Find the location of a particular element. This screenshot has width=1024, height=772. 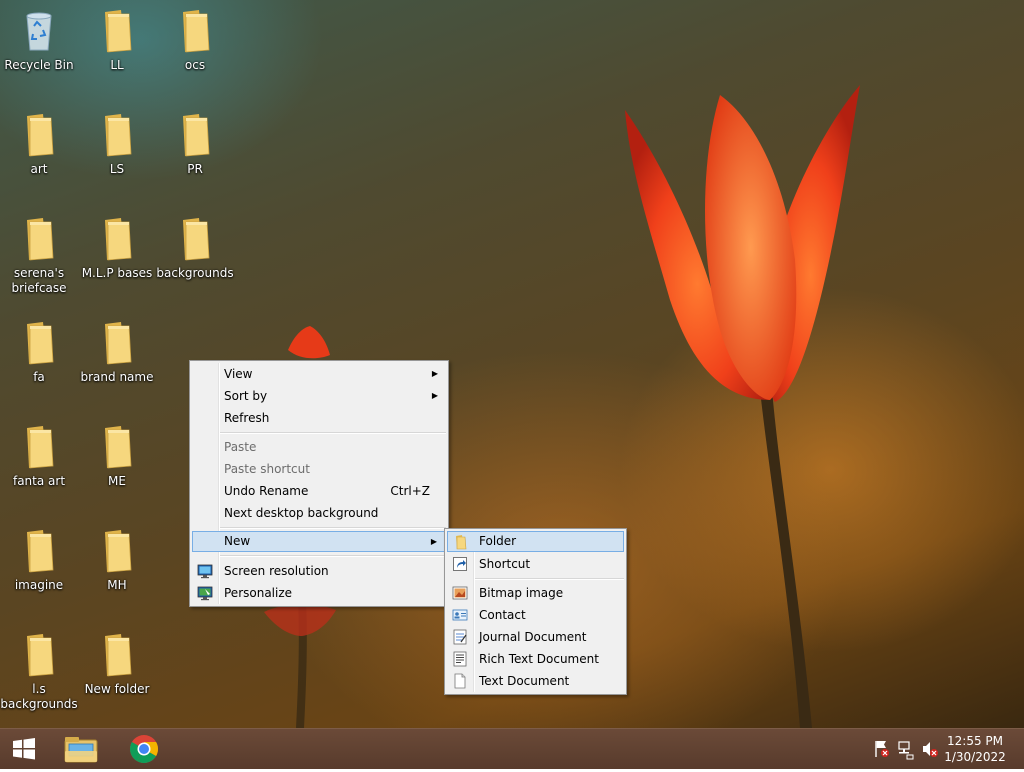

contact-icon is located at coordinates (460, 615).